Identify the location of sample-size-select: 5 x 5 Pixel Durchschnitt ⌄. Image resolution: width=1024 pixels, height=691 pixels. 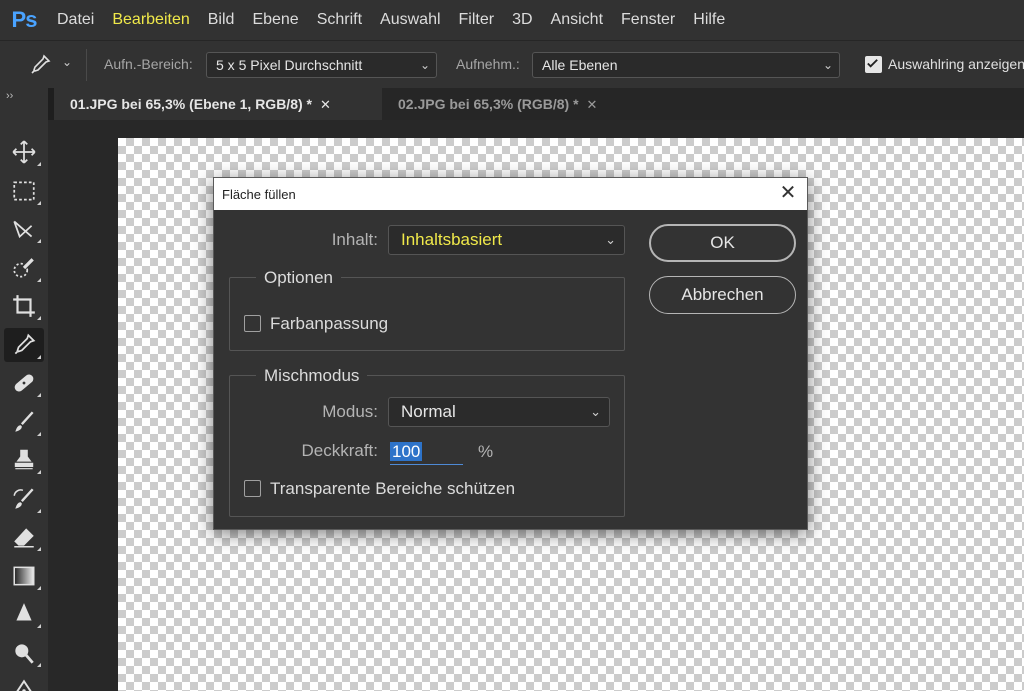
(321, 65).